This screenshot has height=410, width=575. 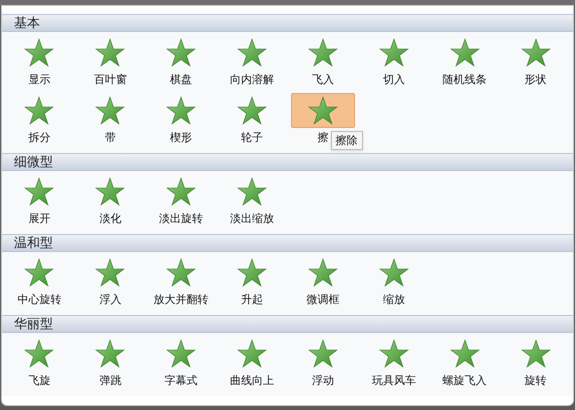 What do you see at coordinates (394, 380) in the screenshot?
I see `option-label: 玩具风车` at bounding box center [394, 380].